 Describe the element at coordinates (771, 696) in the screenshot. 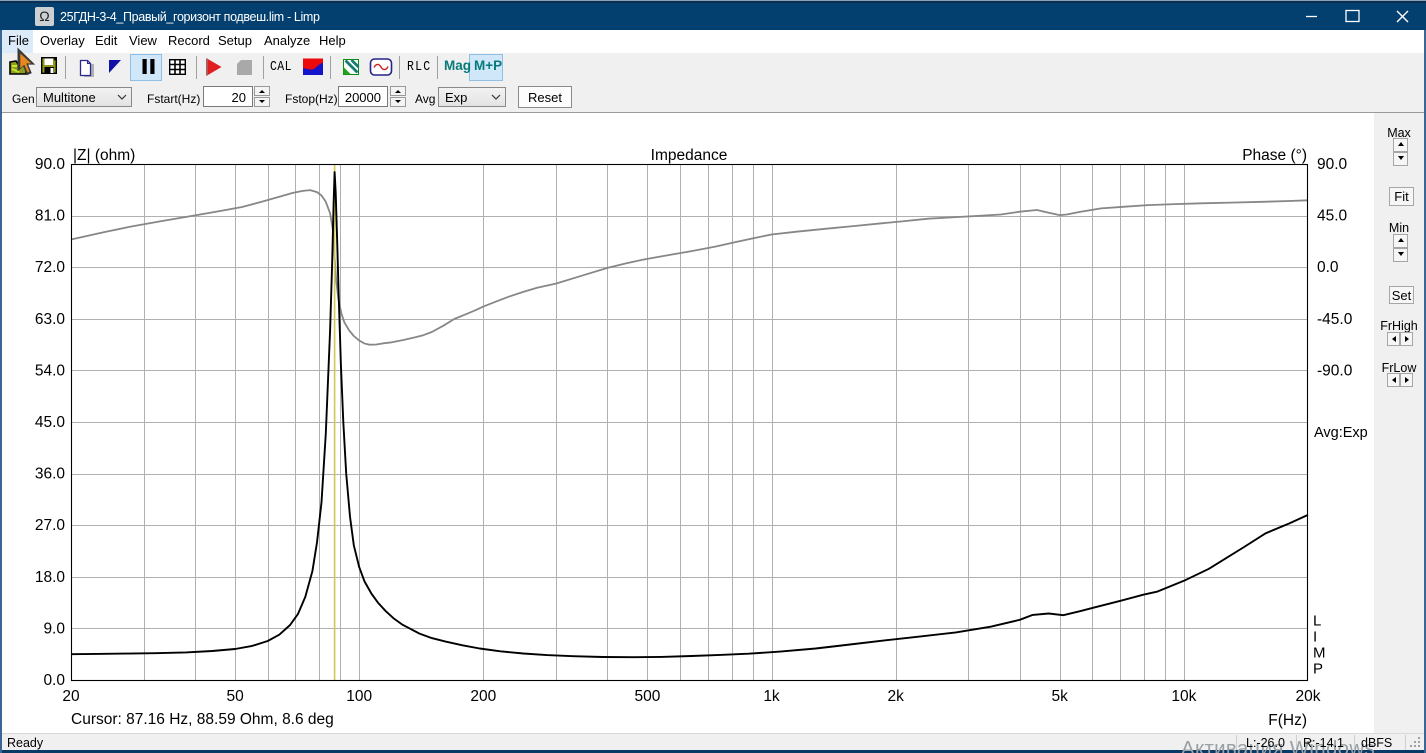

I see `svg-text: 1k` at that location.